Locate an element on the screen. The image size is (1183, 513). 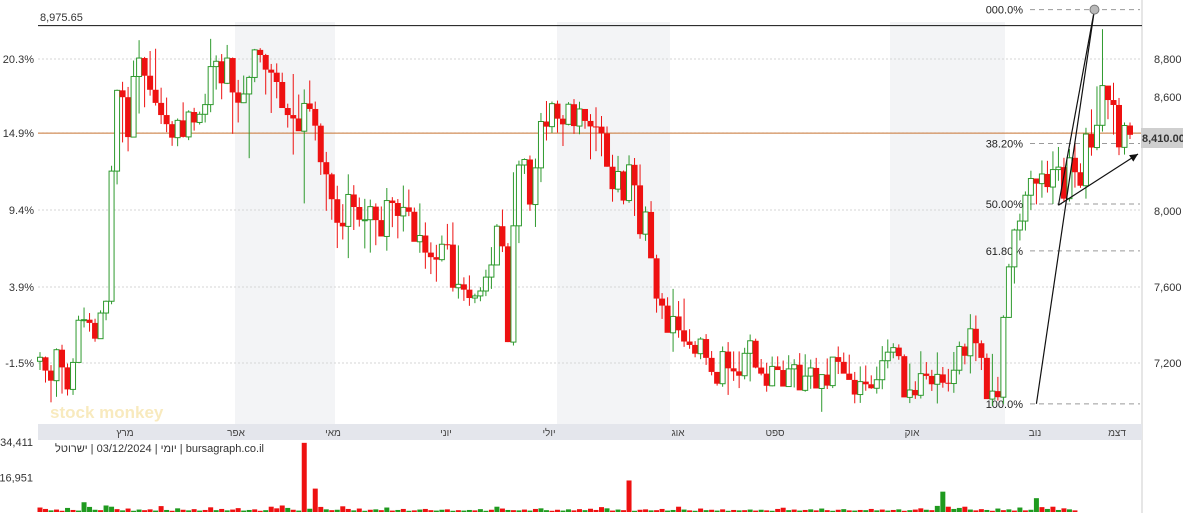
watermark-logo: stock monkey is located at coordinates (107, 412).